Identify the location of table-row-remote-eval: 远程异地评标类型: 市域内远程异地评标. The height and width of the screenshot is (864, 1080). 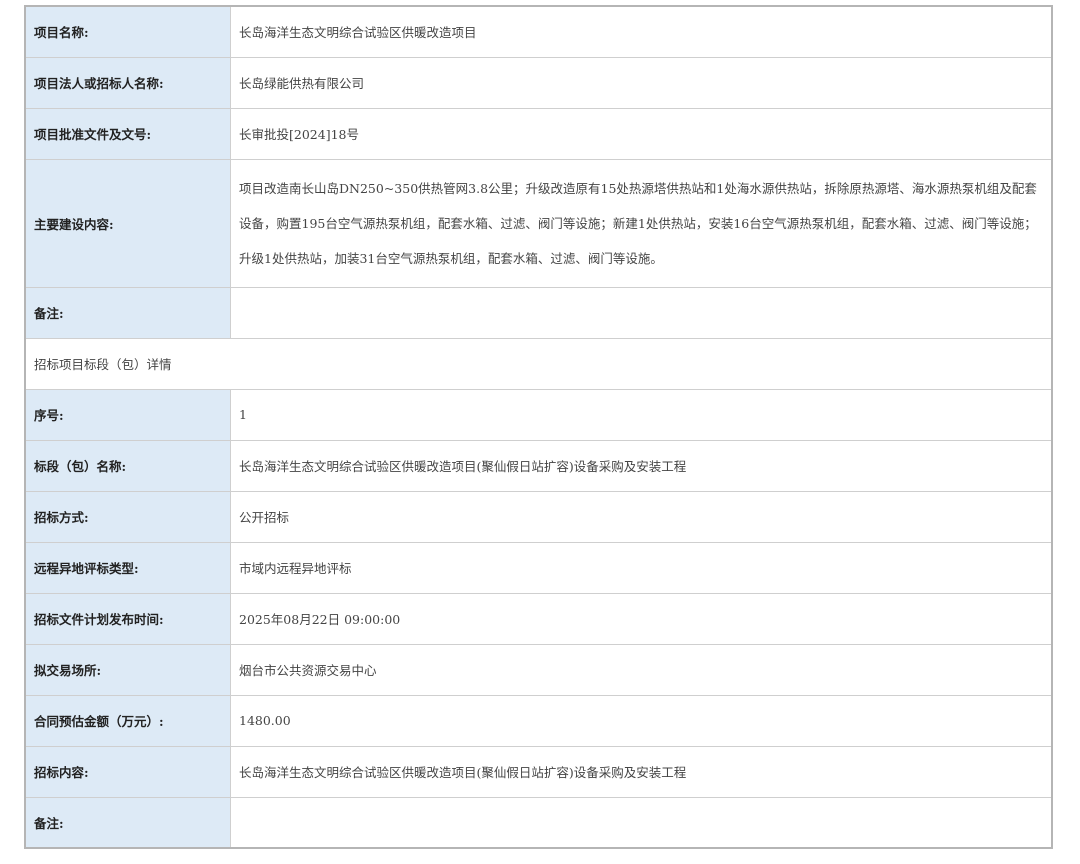
(538, 567).